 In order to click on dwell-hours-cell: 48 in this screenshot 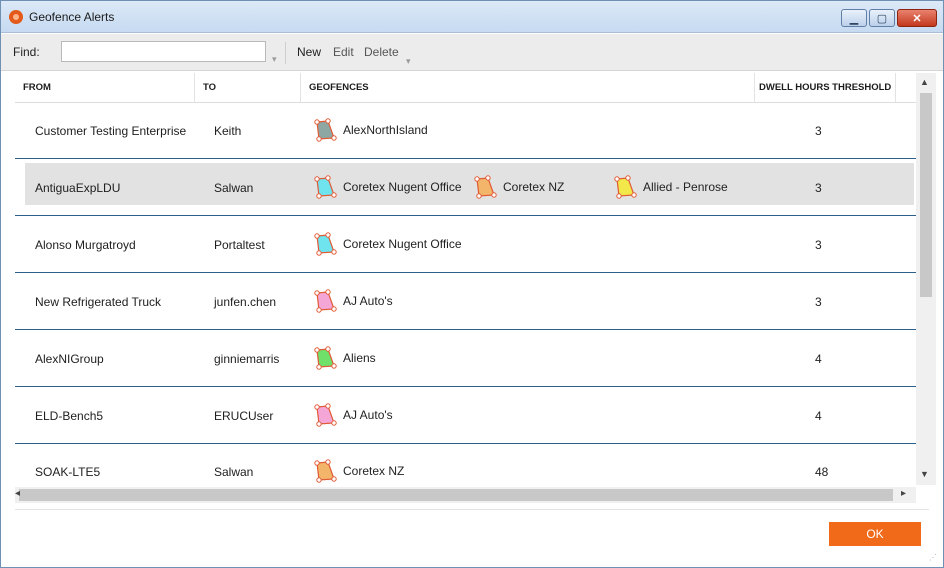, I will do `click(822, 472)`.